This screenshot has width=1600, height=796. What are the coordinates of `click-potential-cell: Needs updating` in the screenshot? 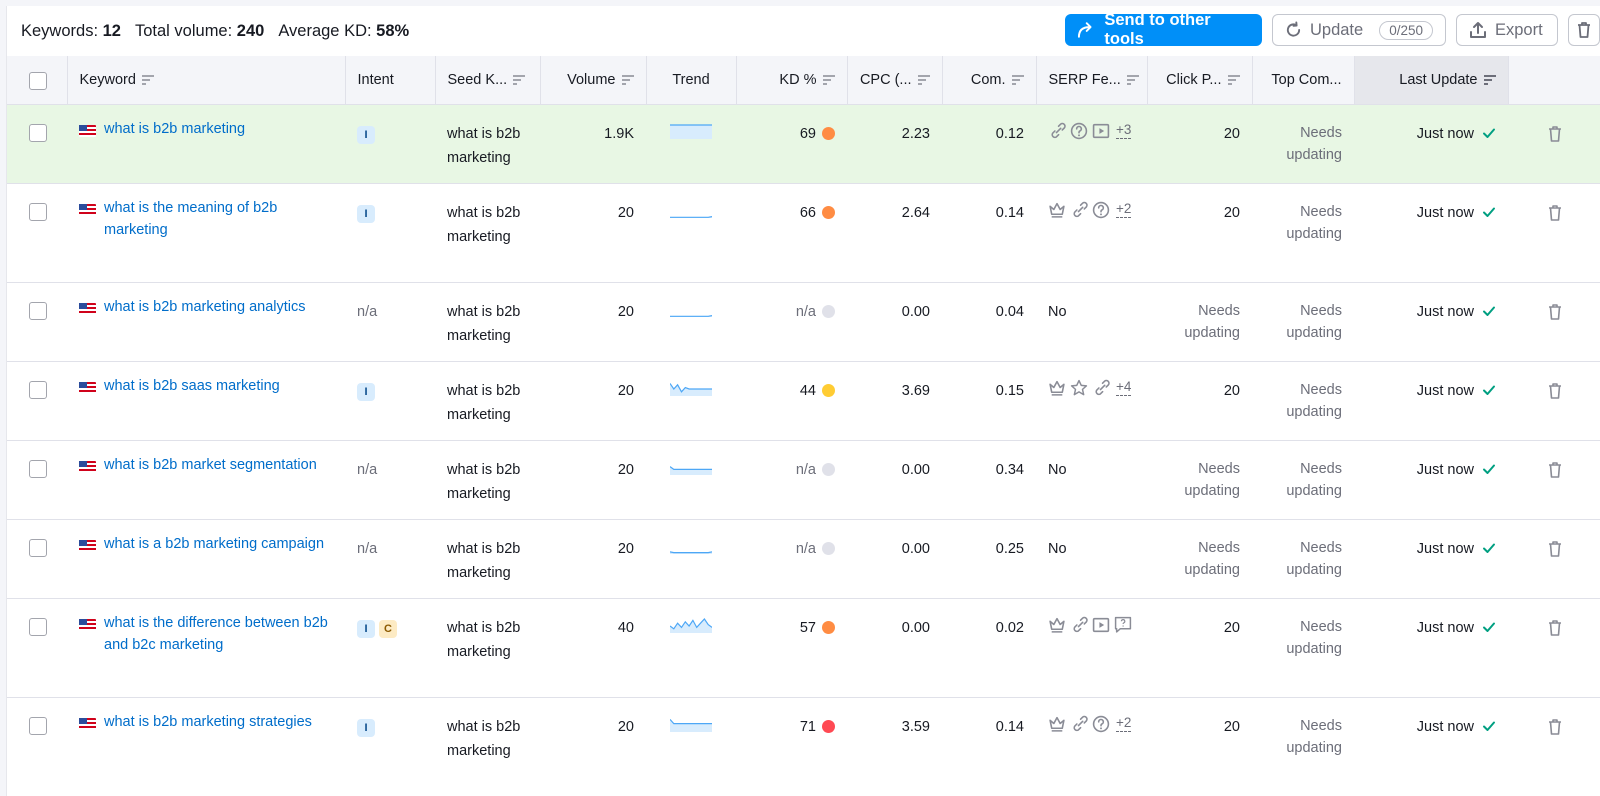 It's located at (1199, 479).